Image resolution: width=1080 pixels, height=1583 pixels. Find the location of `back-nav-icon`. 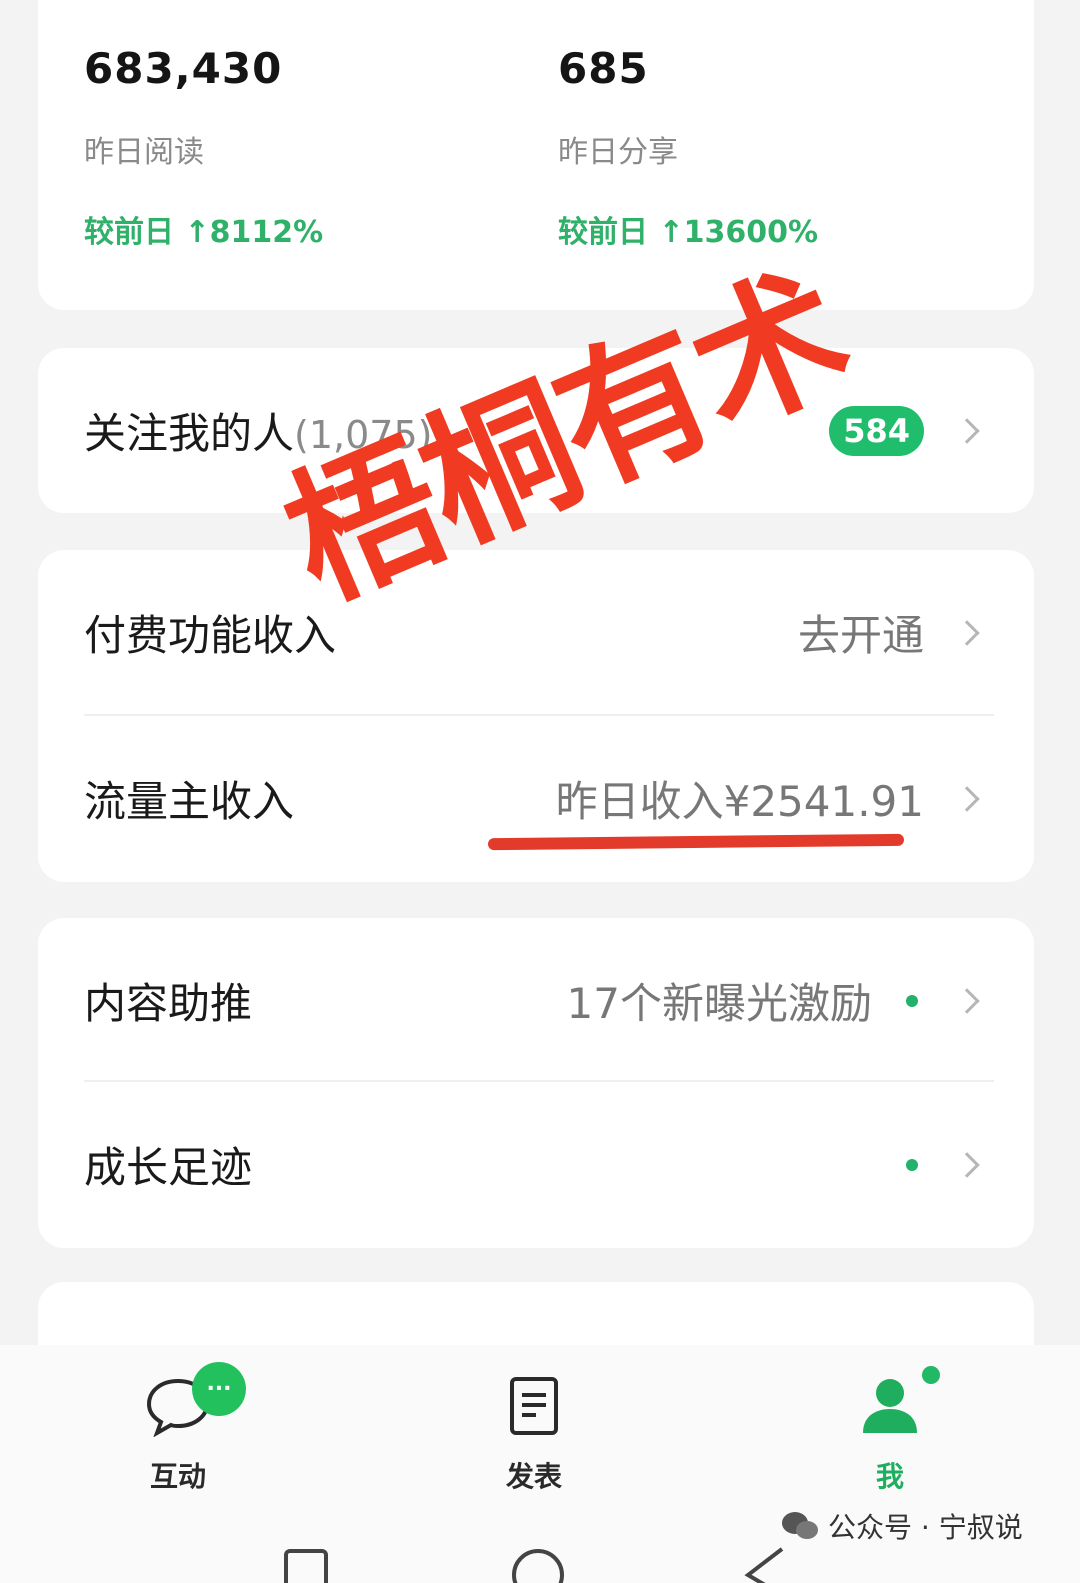

back-nav-icon is located at coordinates (767, 1564).